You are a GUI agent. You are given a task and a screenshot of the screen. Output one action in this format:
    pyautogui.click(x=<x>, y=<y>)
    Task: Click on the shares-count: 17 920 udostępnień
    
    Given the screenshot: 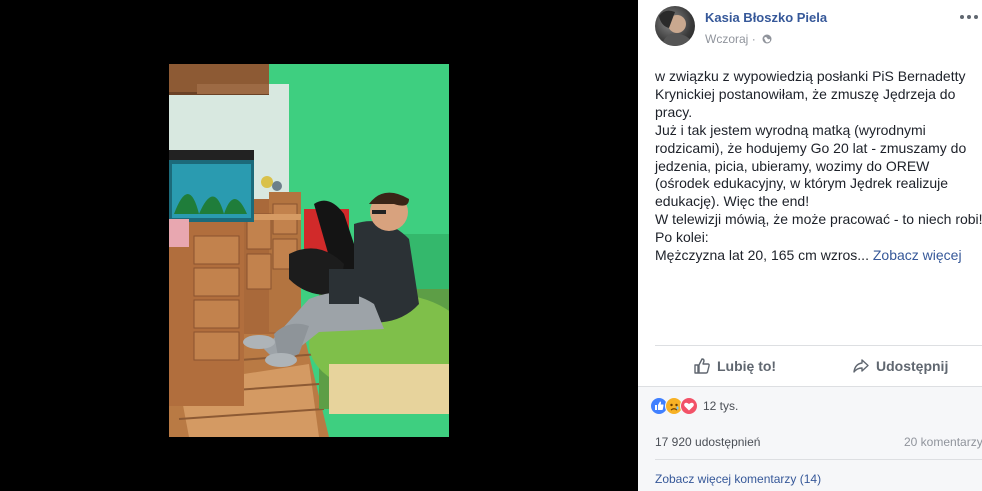 What is the action you would take?
    pyautogui.click(x=707, y=442)
    